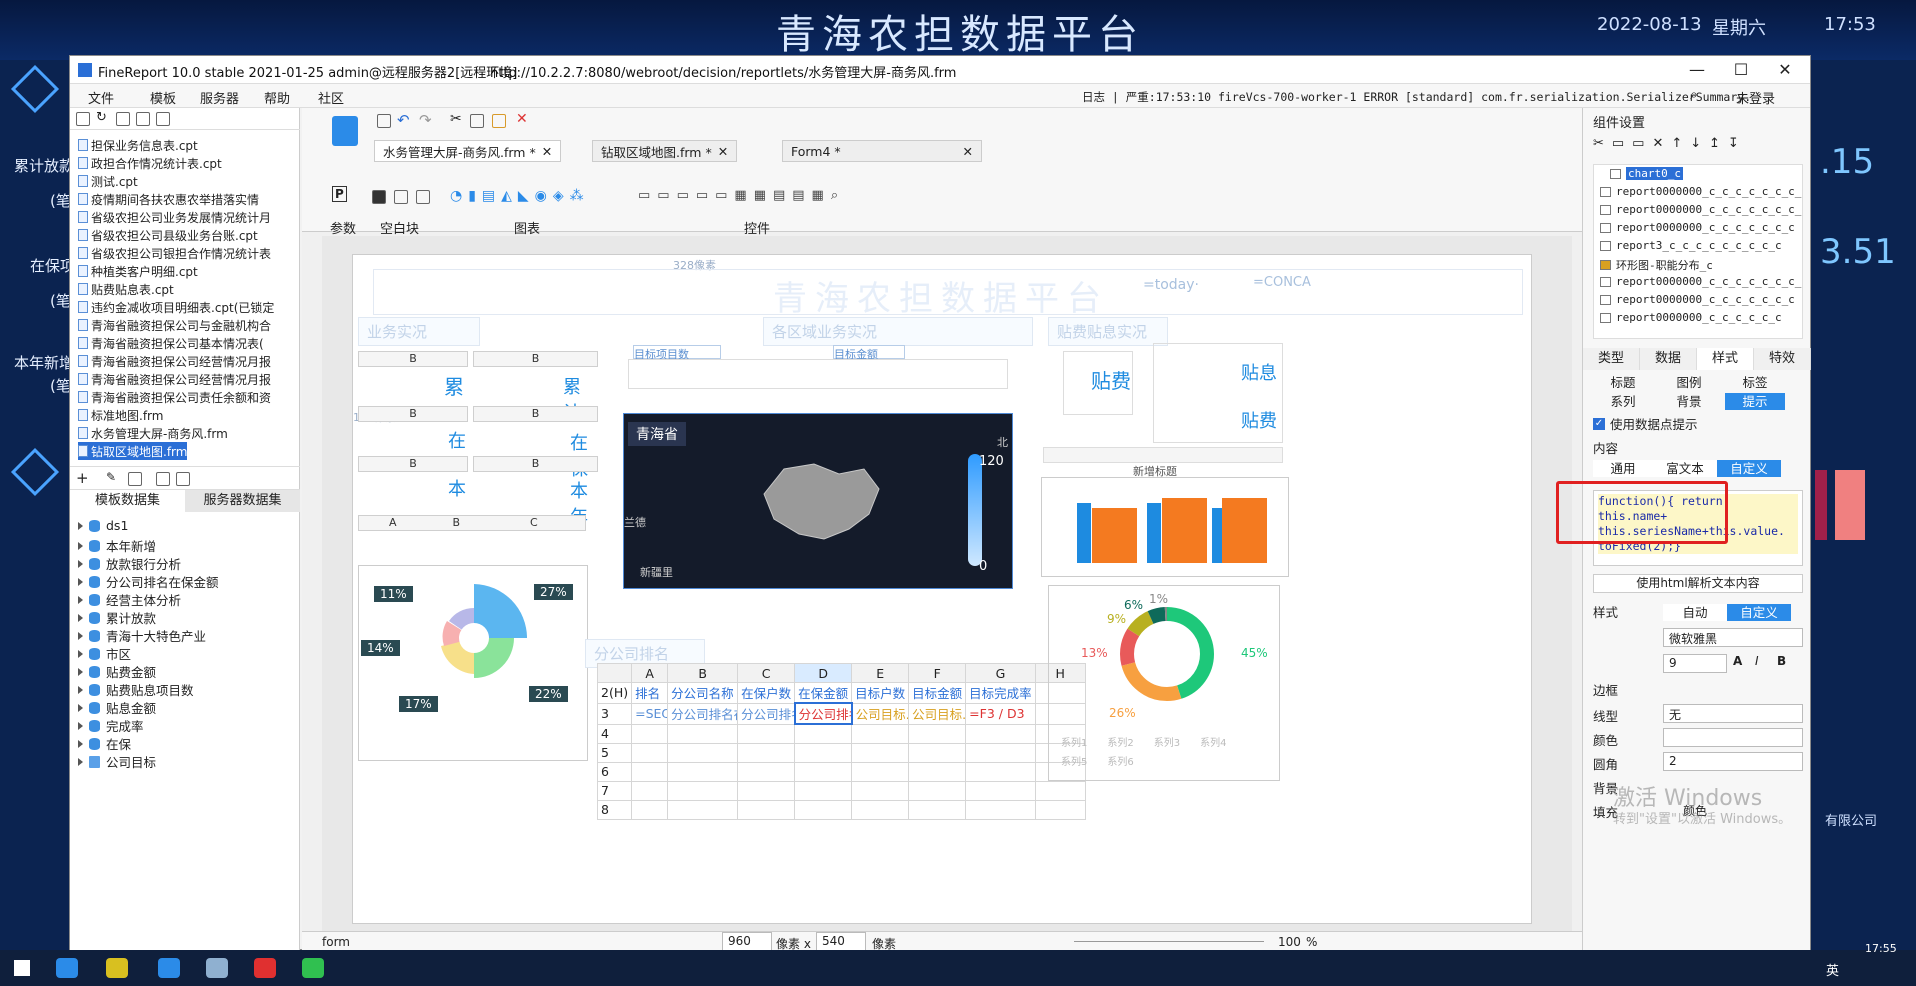  What do you see at coordinates (1725, 359) in the screenshot?
I see `tab-style: 样式` at bounding box center [1725, 359].